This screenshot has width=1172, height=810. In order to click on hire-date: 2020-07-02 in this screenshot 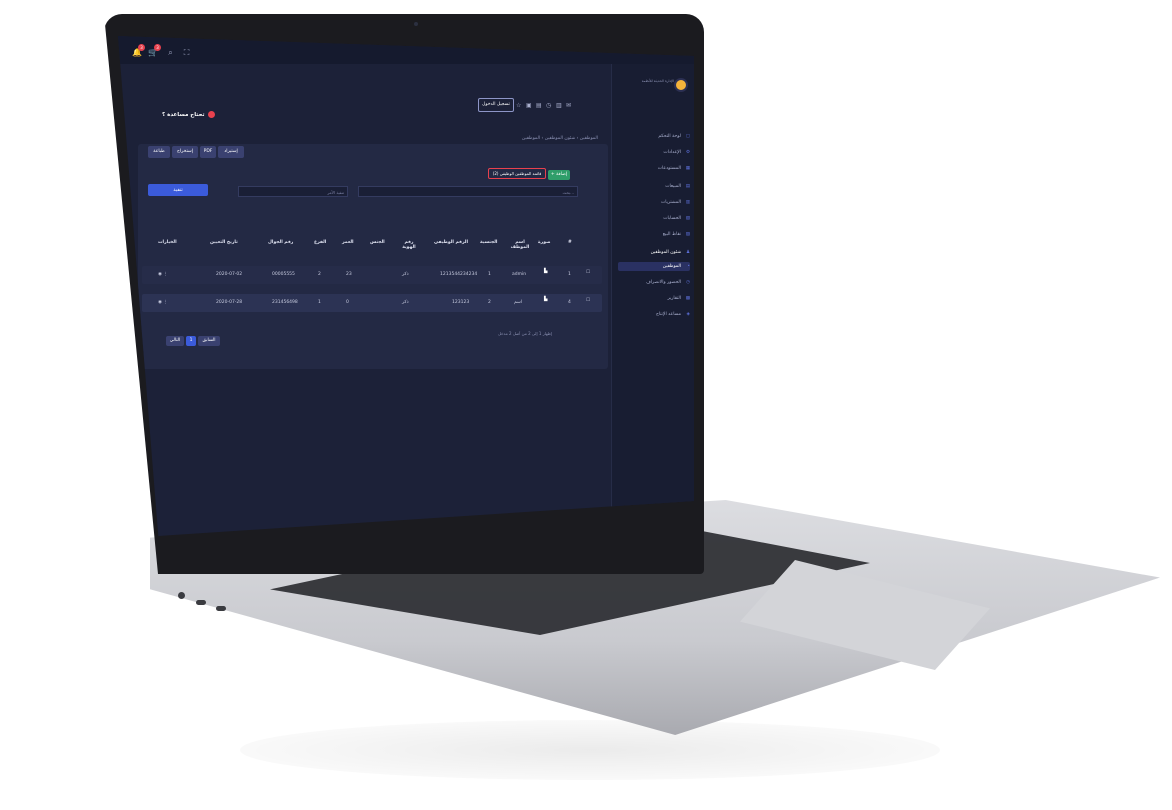, I will do `click(229, 274)`.